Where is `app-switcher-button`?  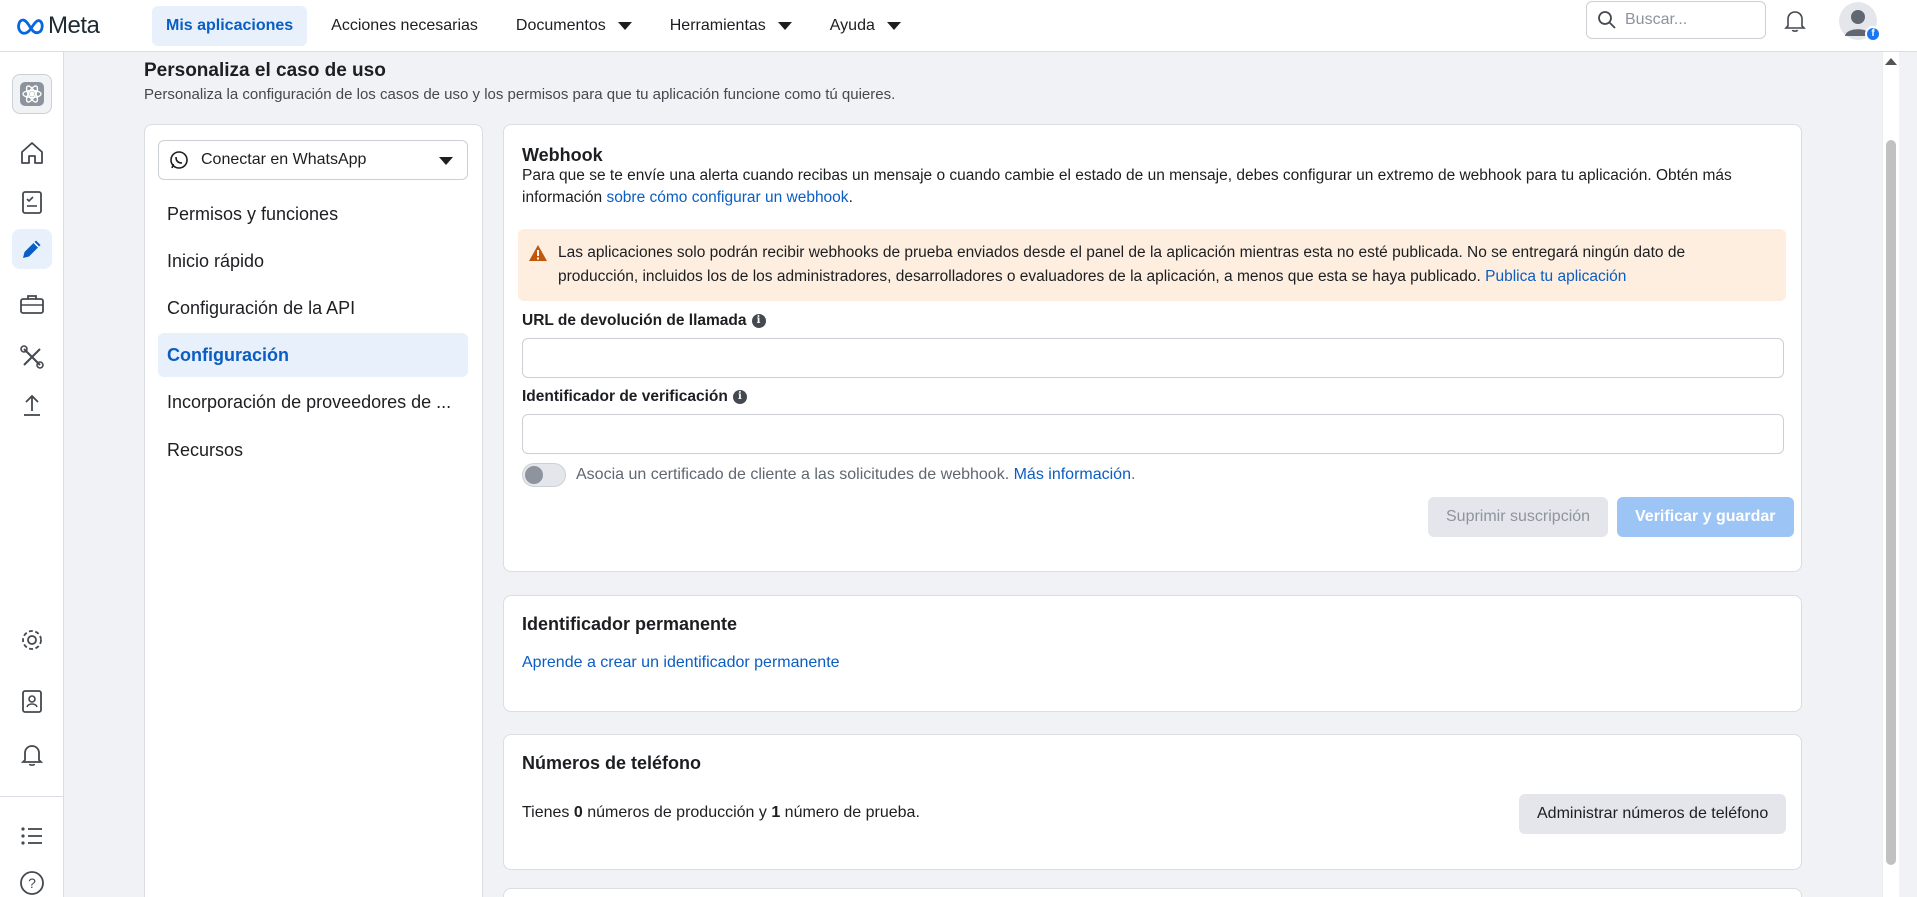
app-switcher-button is located at coordinates (32, 94).